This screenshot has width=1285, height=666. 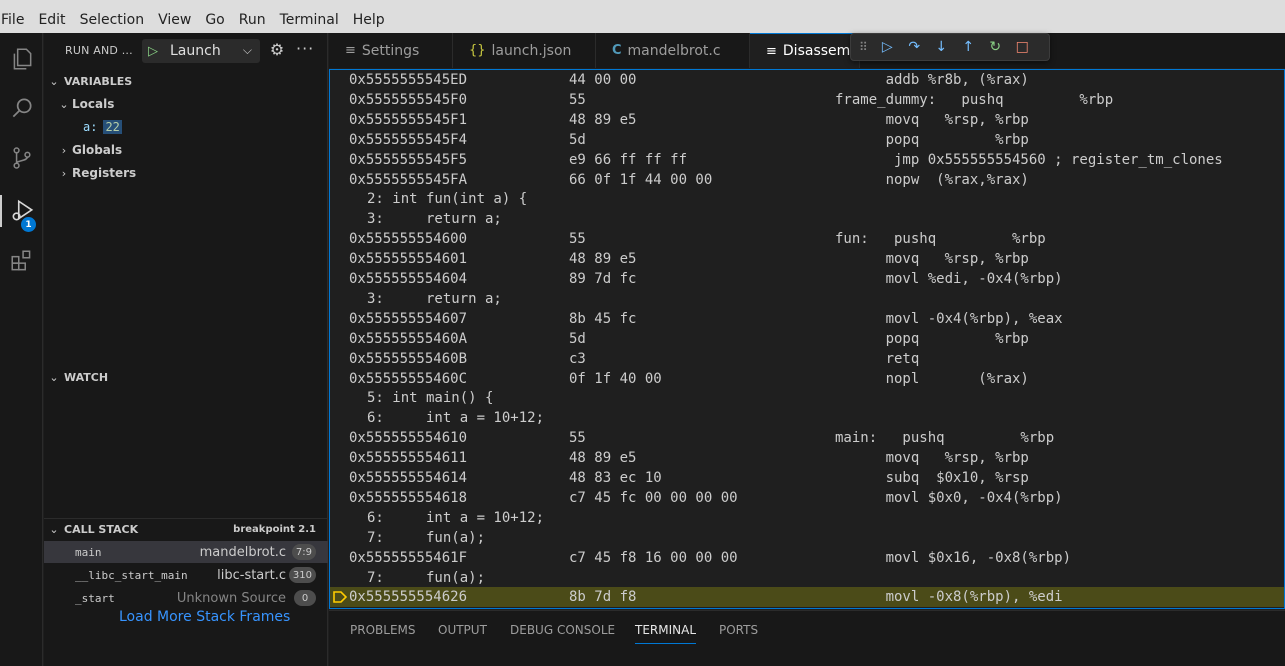 What do you see at coordinates (309, 20) in the screenshot?
I see `menu-terminal: Terminal` at bounding box center [309, 20].